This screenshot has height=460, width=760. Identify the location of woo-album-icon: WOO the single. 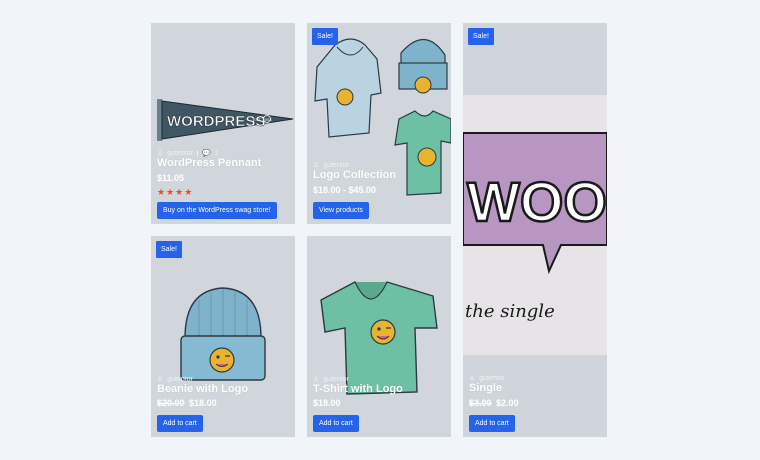
(535, 225).